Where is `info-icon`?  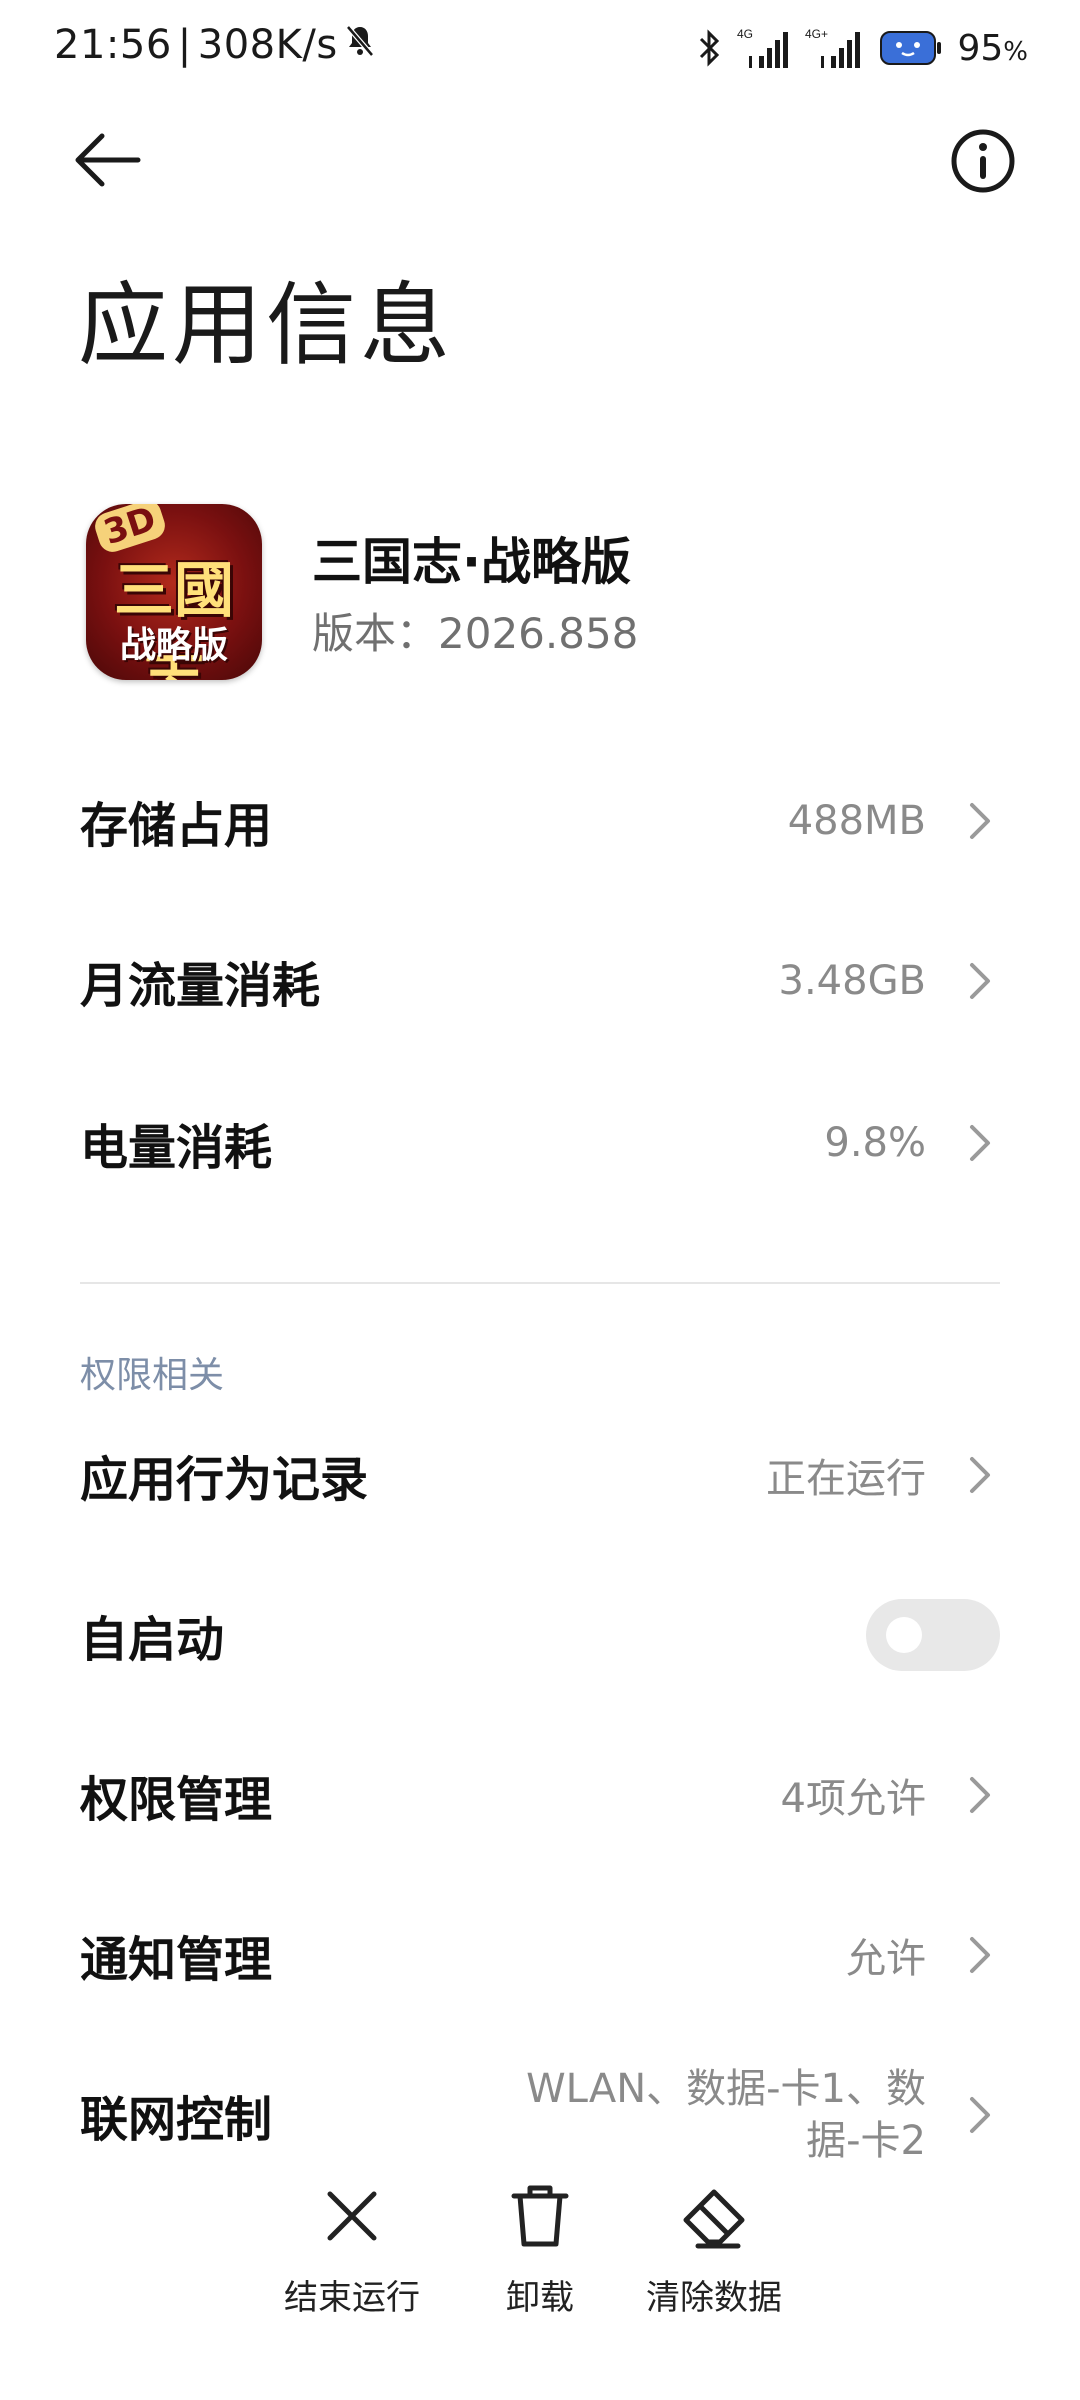 info-icon is located at coordinates (983, 161).